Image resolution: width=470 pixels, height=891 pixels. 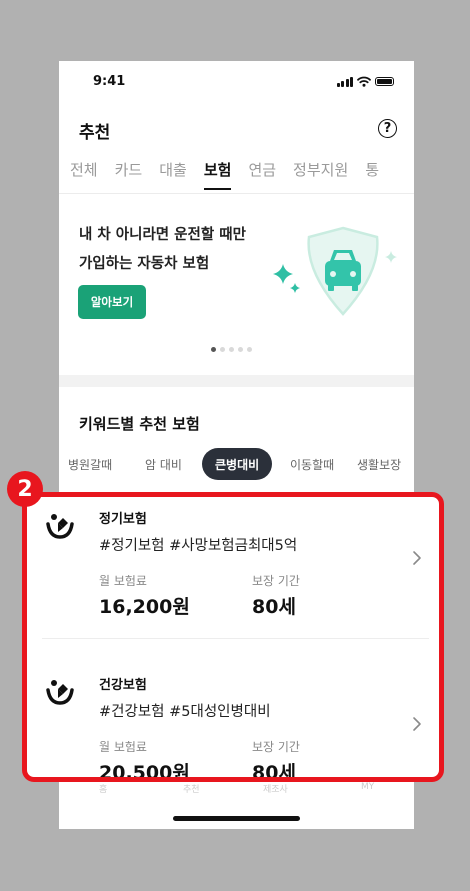 I want to click on insurance-name: 건강보험, so click(x=123, y=685).